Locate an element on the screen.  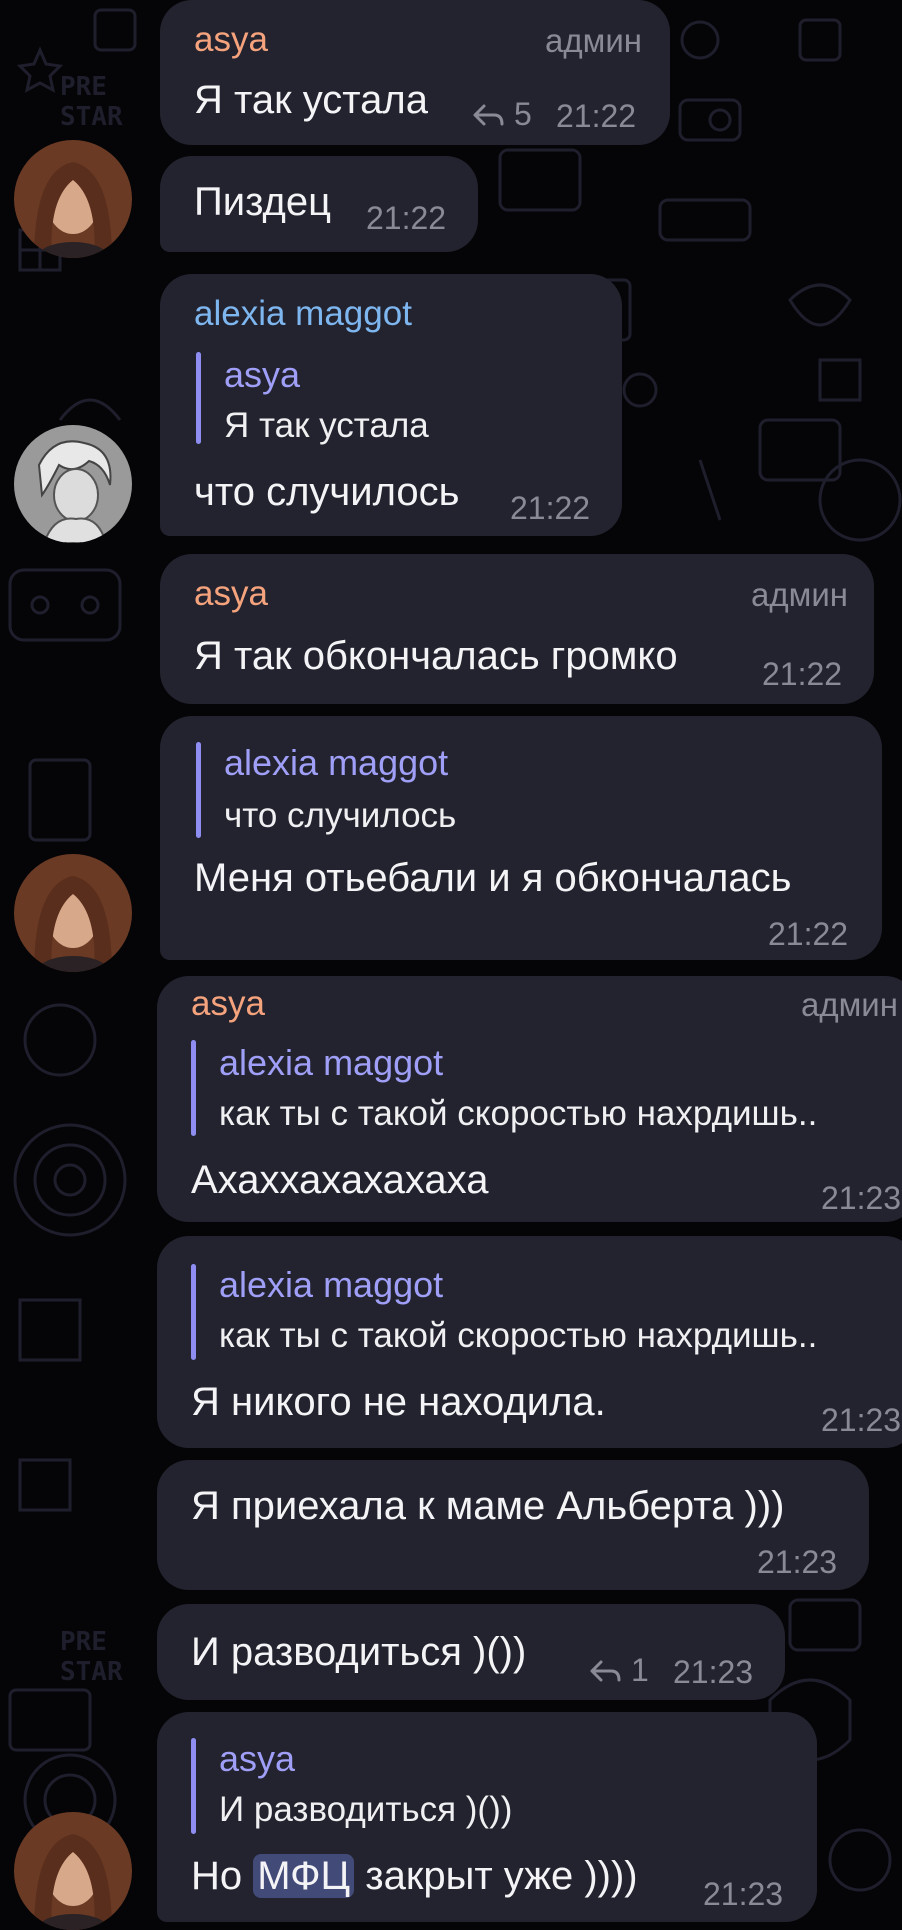
message-bubble: Пиздец 21:22 is located at coordinates (319, 204).